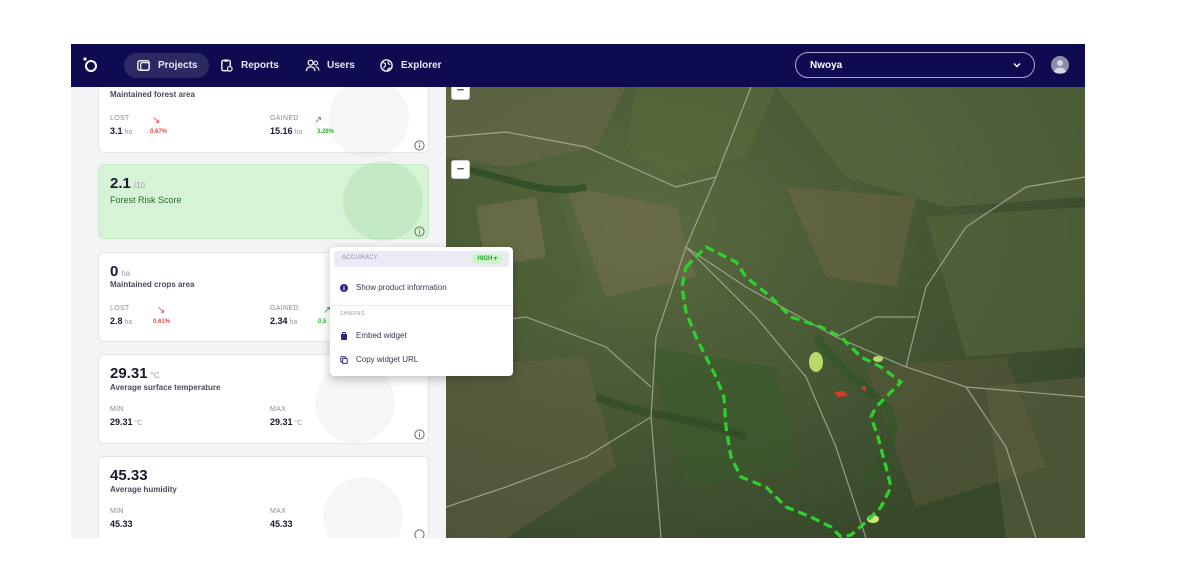 This screenshot has height=582, width=1200. I want to click on gauge-icon, so click(383, 201).